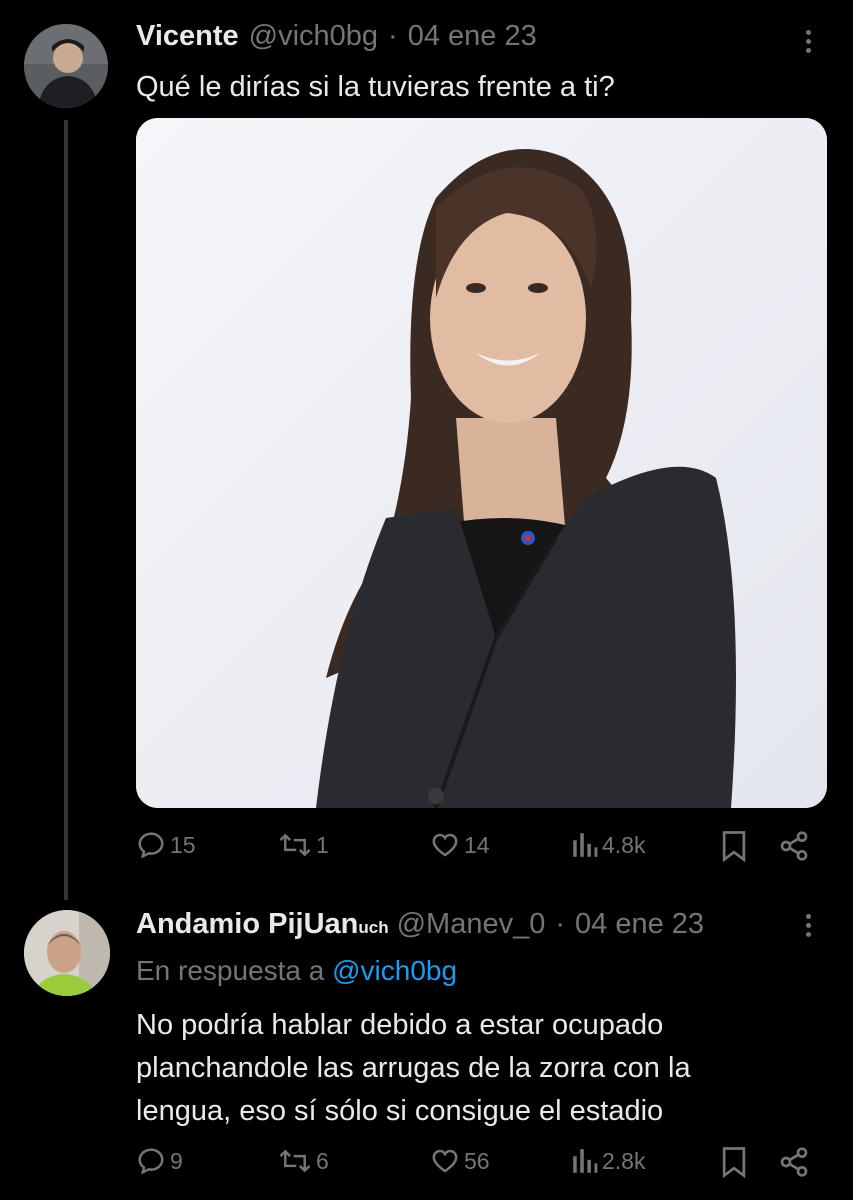  I want to click on reply-count: 9, so click(176, 1160).